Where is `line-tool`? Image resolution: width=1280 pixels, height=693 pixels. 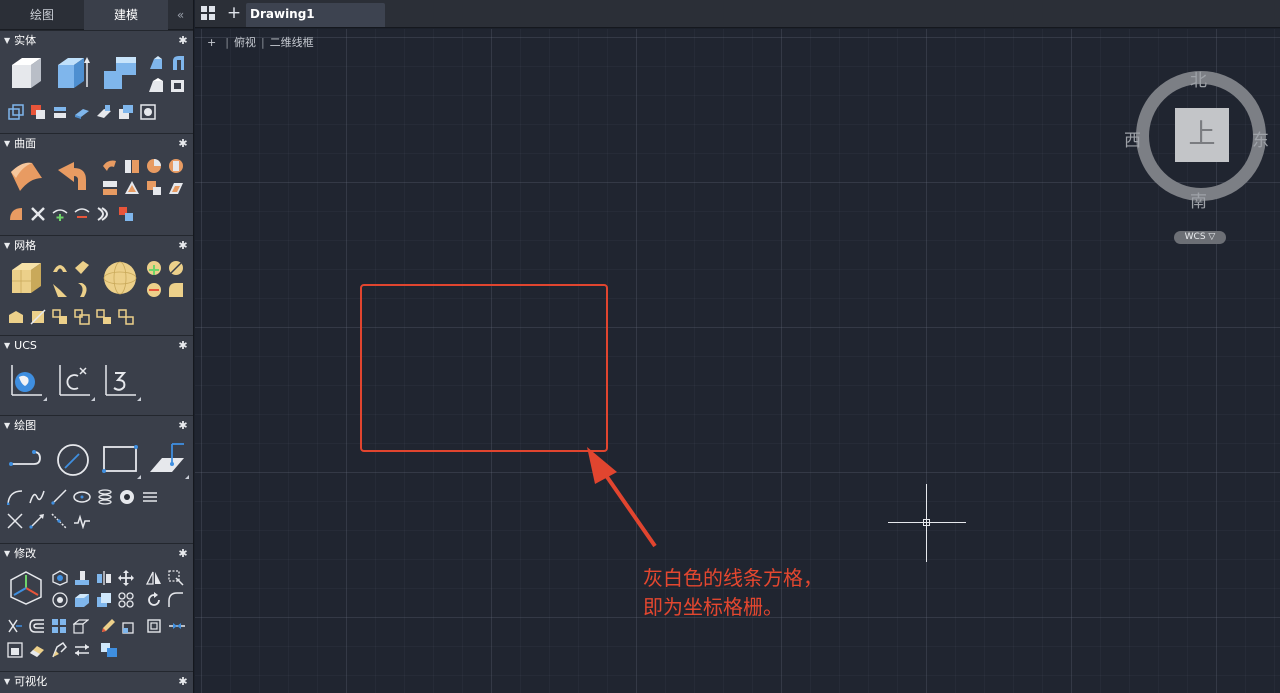
line-tool is located at coordinates (59, 497).